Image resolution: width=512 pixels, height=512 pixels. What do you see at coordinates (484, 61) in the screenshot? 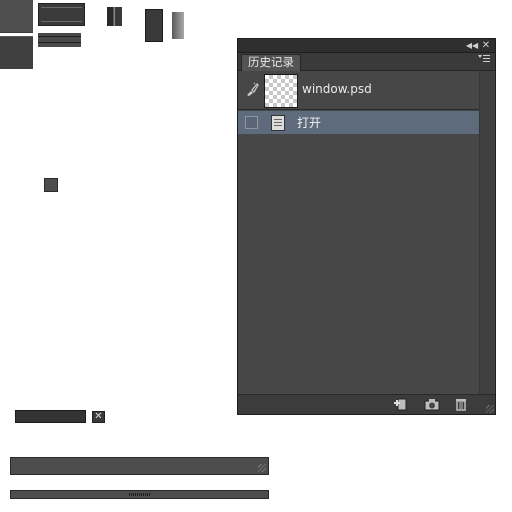
I see `panel-menu-icon` at bounding box center [484, 61].